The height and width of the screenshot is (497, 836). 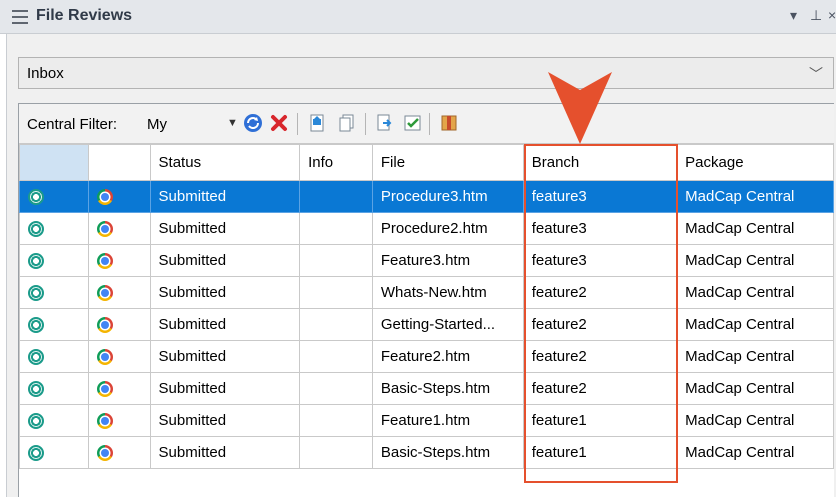 I want to click on open-file-icon, so click(x=317, y=123).